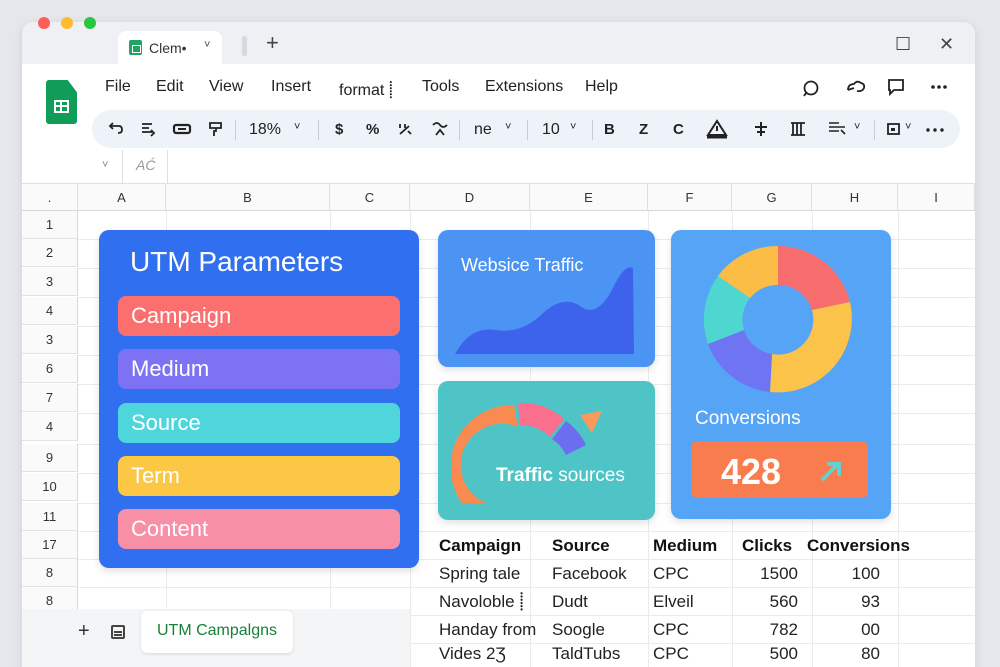 This screenshot has height=667, width=1000. Describe the element at coordinates (145, 165) in the screenshot. I see `formula-input: AĆ` at that location.